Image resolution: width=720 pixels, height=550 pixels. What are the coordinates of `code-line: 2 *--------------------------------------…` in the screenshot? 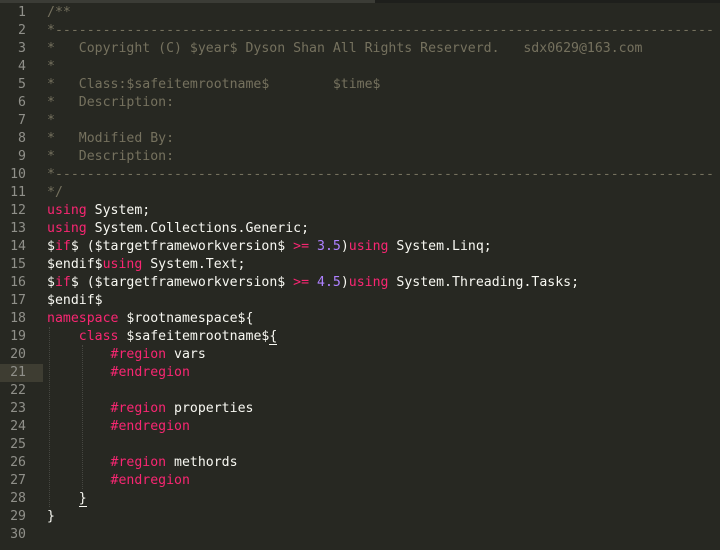 It's located at (360, 31).